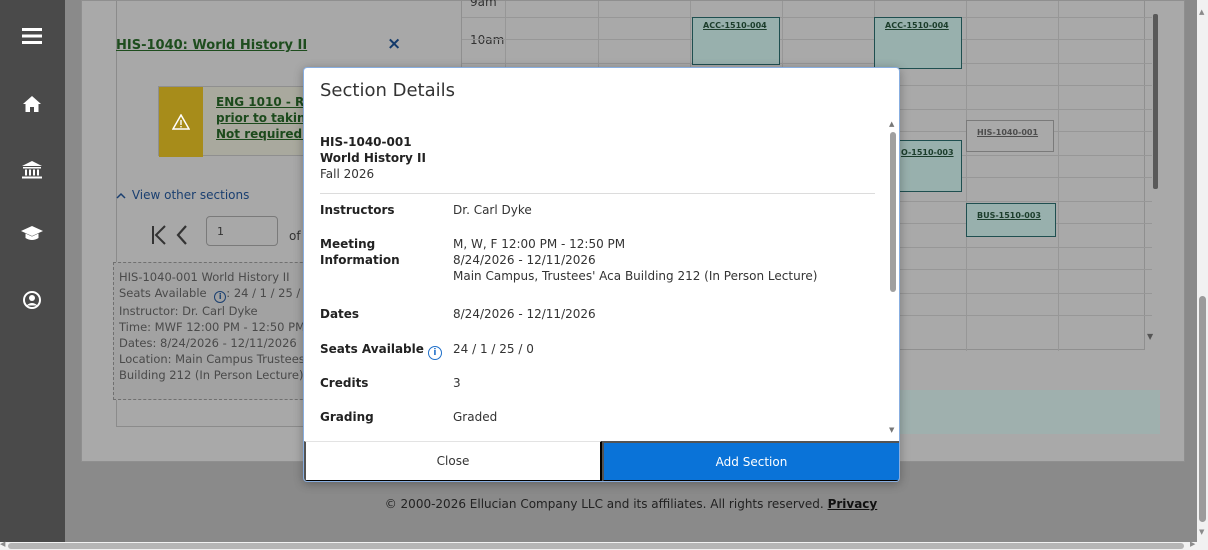 Image resolution: width=1208 pixels, height=550 pixels. What do you see at coordinates (373, 158) in the screenshot?
I see `section-name: World History II` at bounding box center [373, 158].